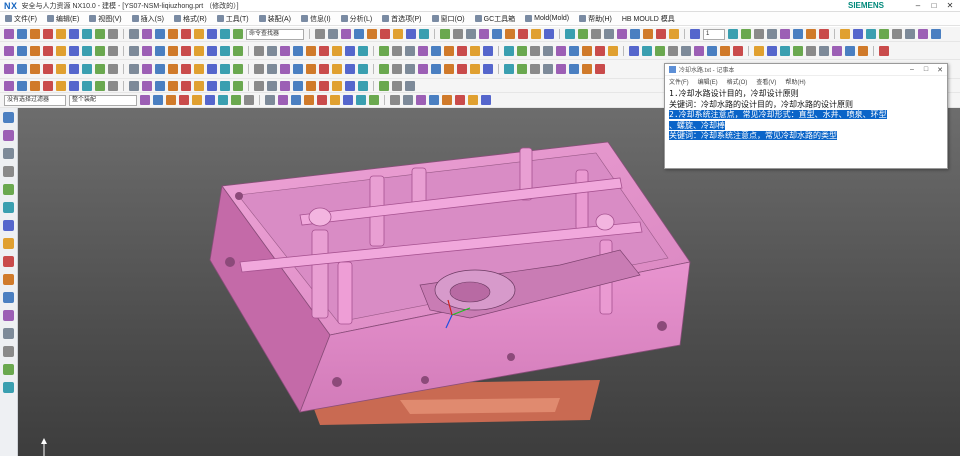  What do you see at coordinates (918, 5) in the screenshot?
I see `minimize-button: –` at bounding box center [918, 5].